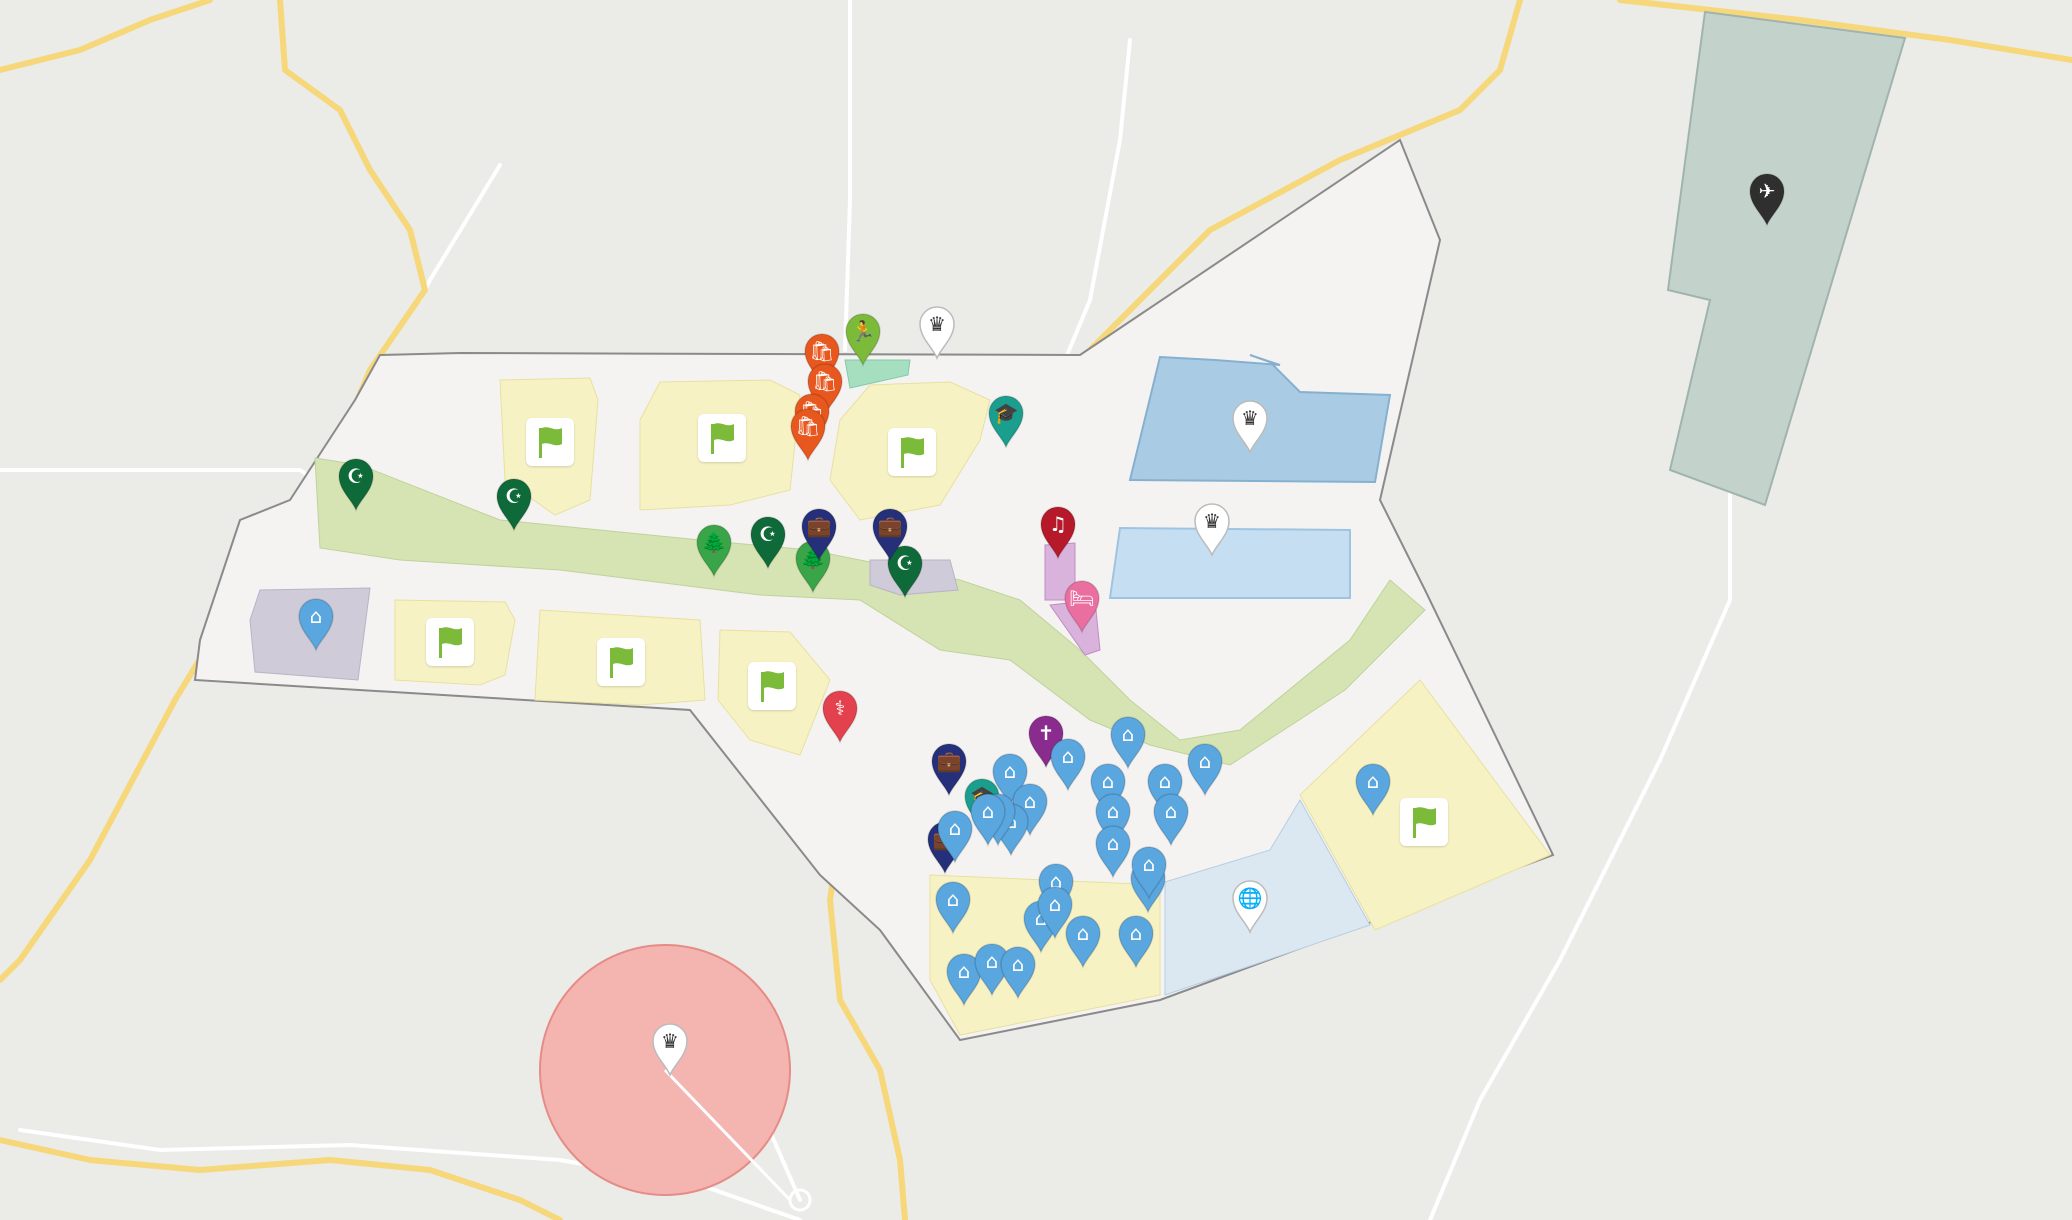 The height and width of the screenshot is (1220, 2072). I want to click on music-note-icon: ♫, so click(1058, 524).